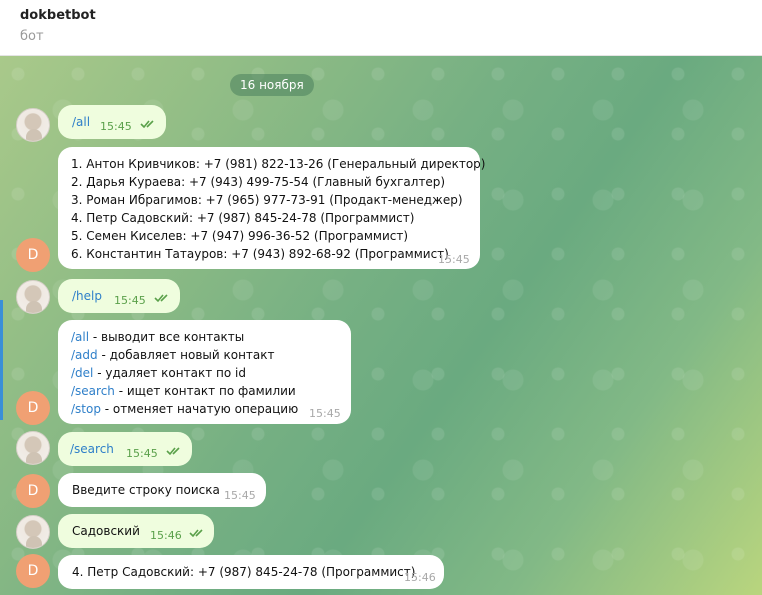 Image resolution: width=762 pixels, height=595 pixels. I want to click on outgoing-message: /all 15:45, so click(112, 122).